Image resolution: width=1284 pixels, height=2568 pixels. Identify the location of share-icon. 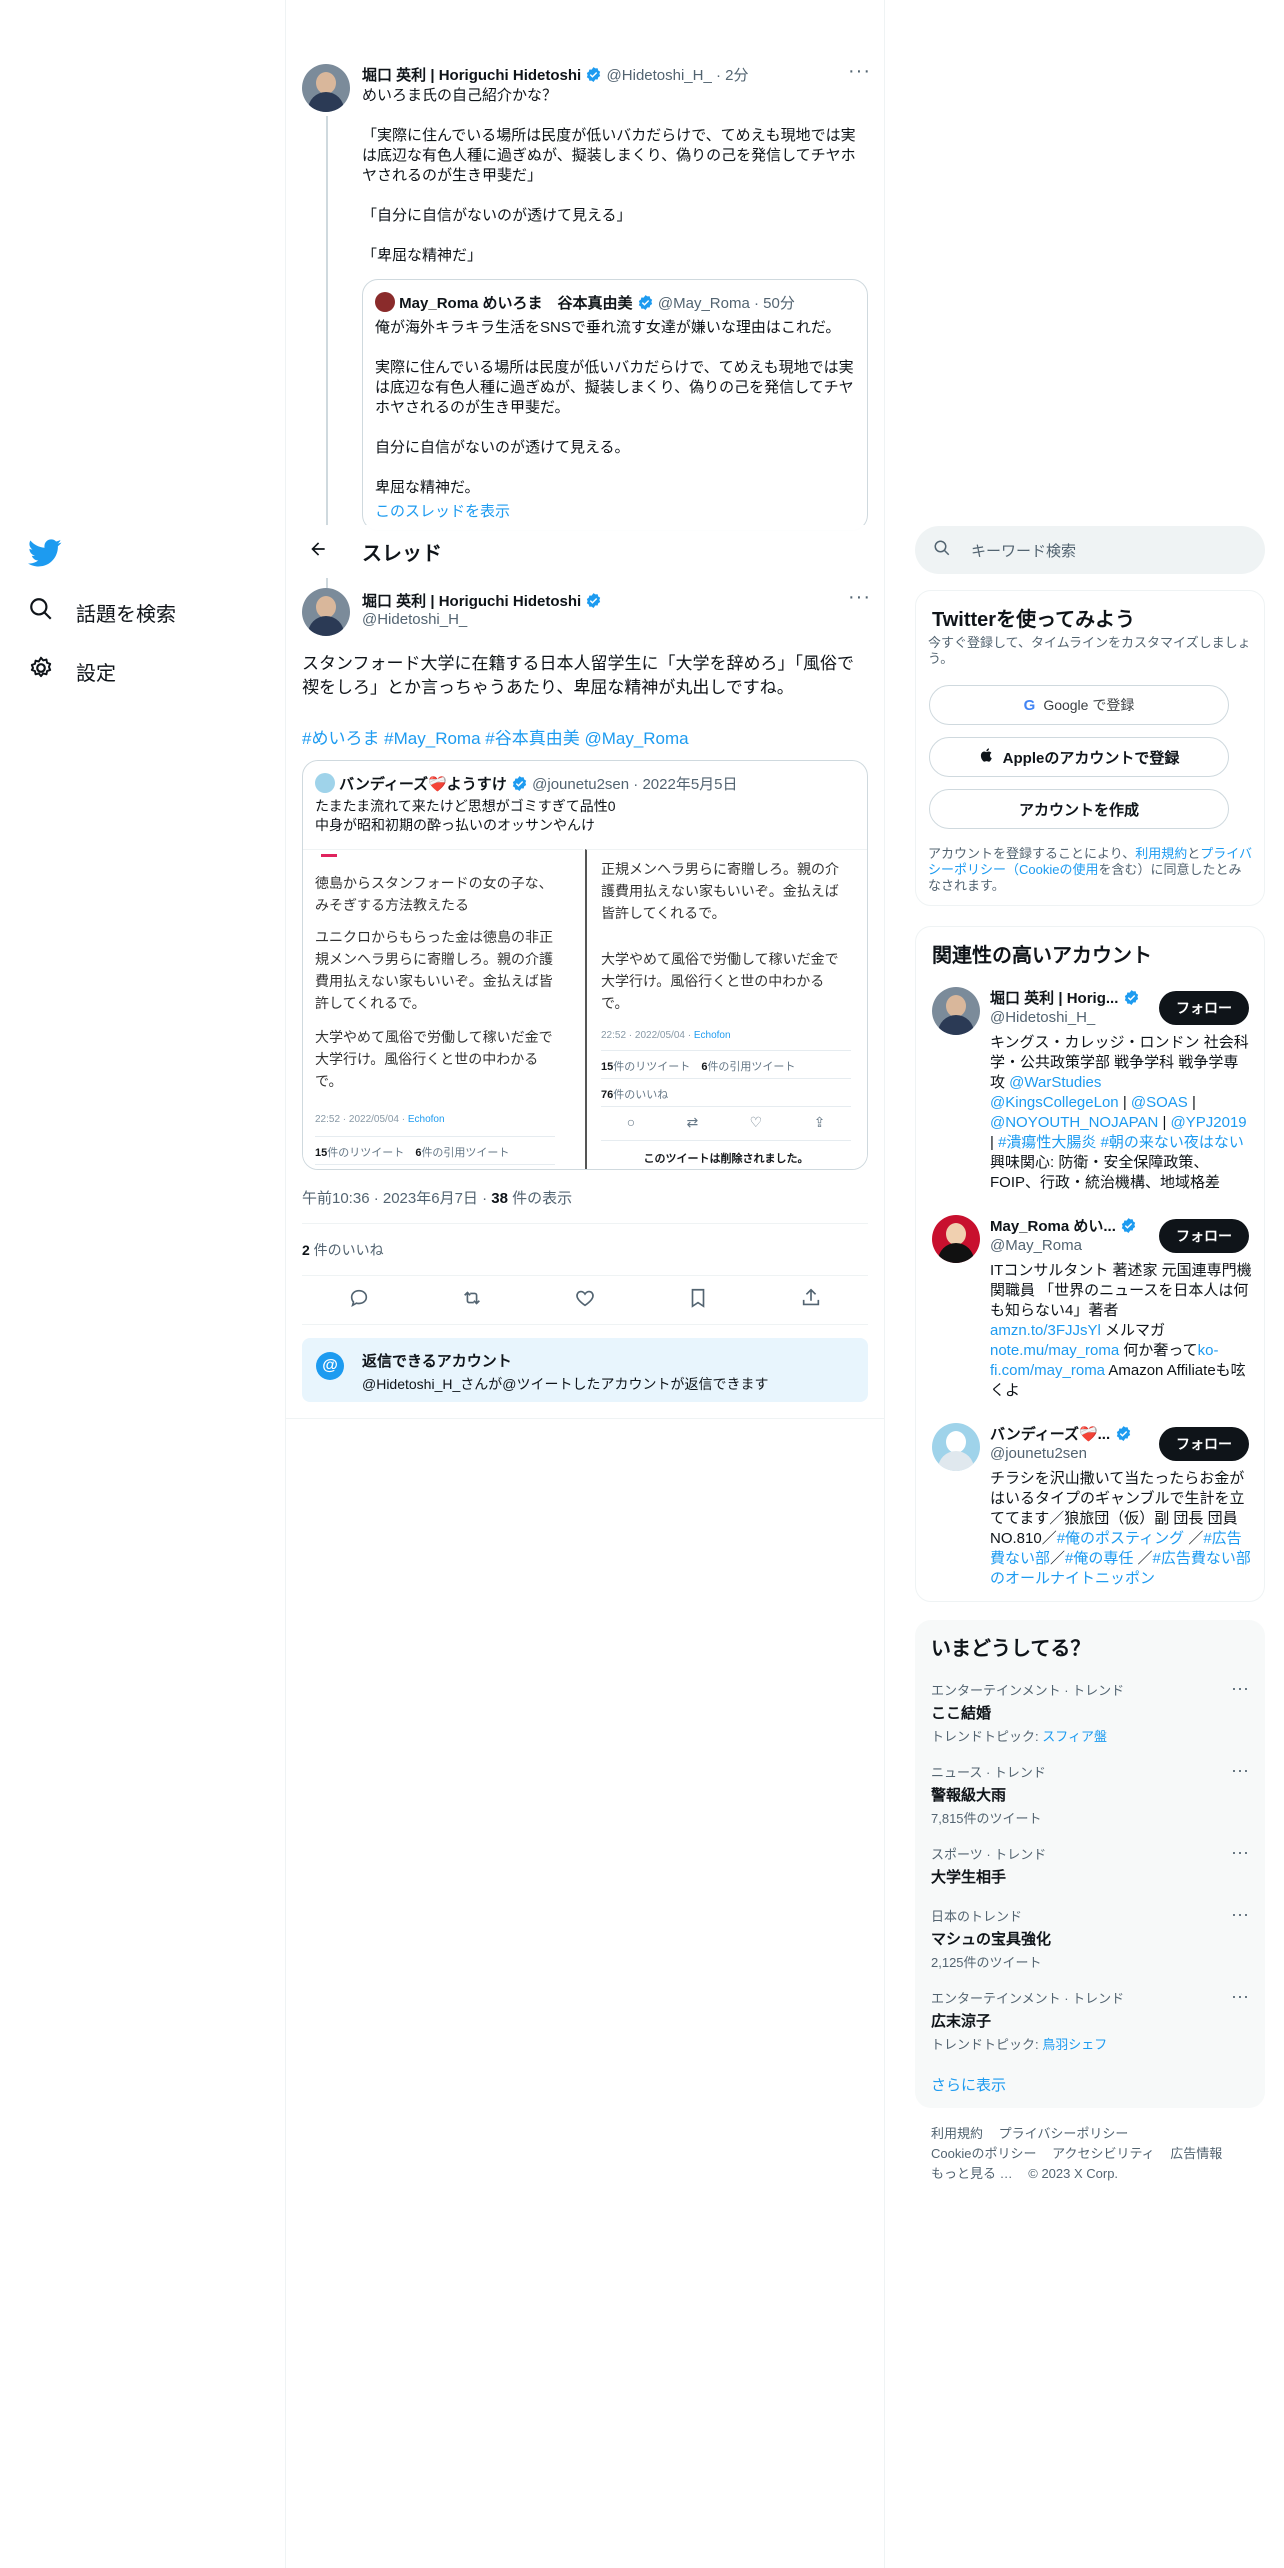
(811, 1300).